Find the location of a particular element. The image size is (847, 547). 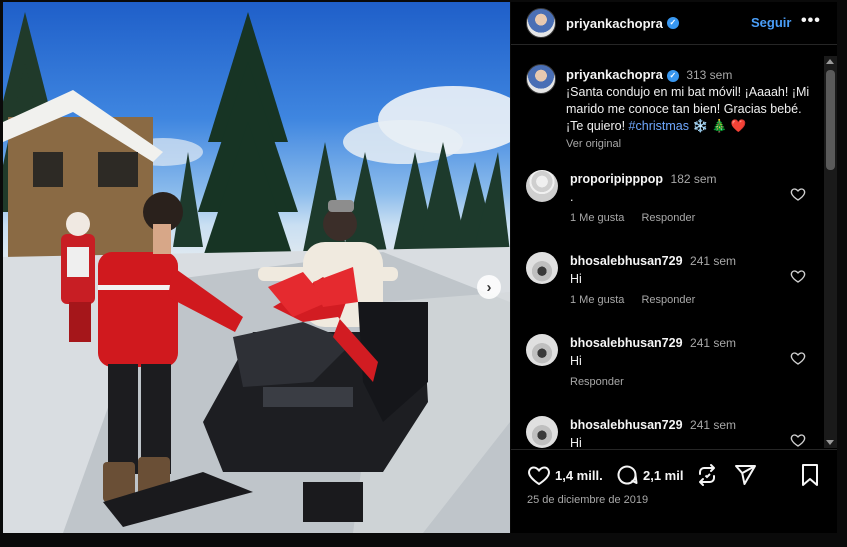

hashtag-link: #christmas is located at coordinates (659, 126).